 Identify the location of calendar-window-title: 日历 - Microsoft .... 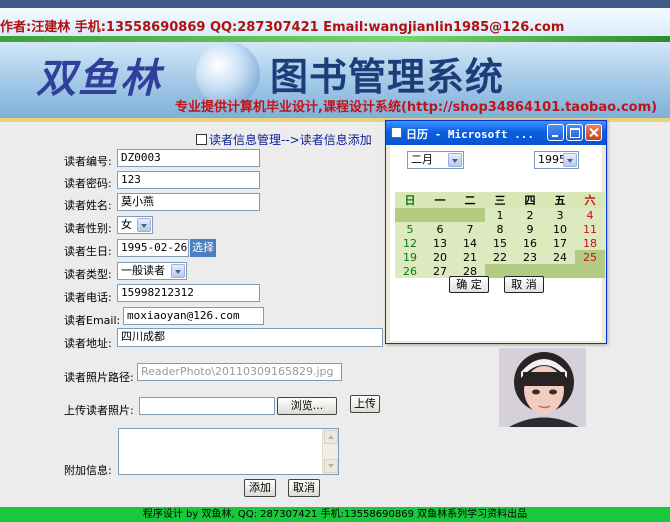
(470, 134).